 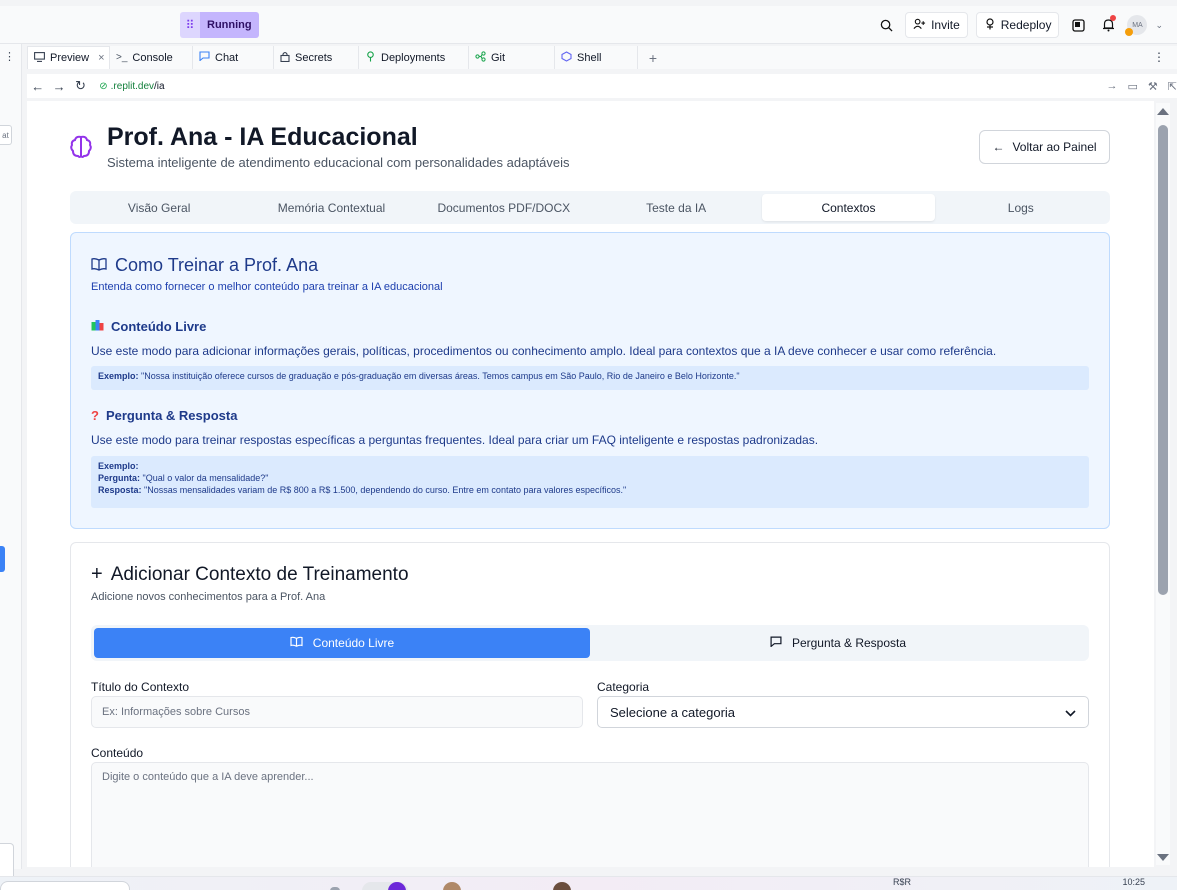 What do you see at coordinates (159, 86) in the screenshot?
I see `url-path: /ia` at bounding box center [159, 86].